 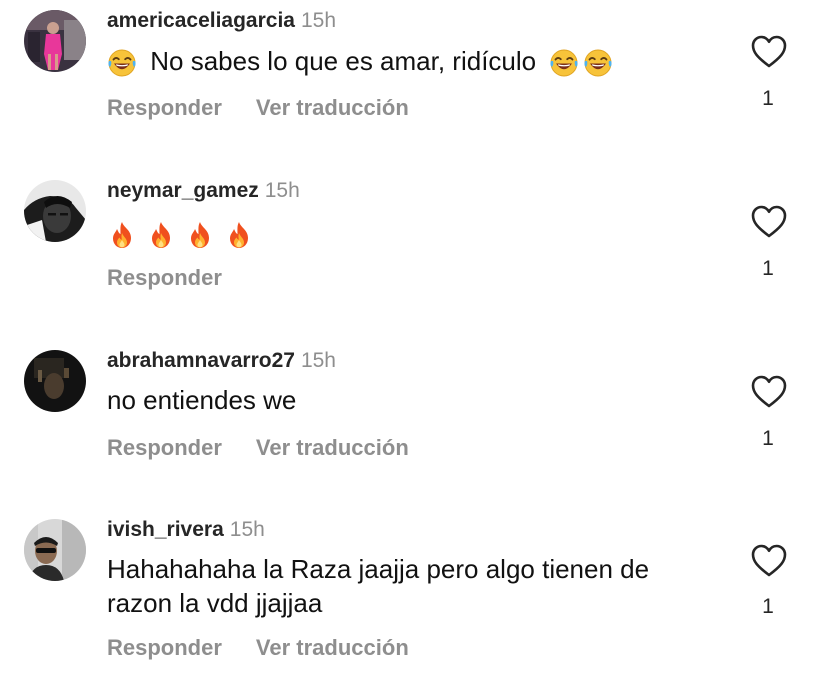 I want to click on comment-header: abrahamnavarro27 15h, so click(x=221, y=361).